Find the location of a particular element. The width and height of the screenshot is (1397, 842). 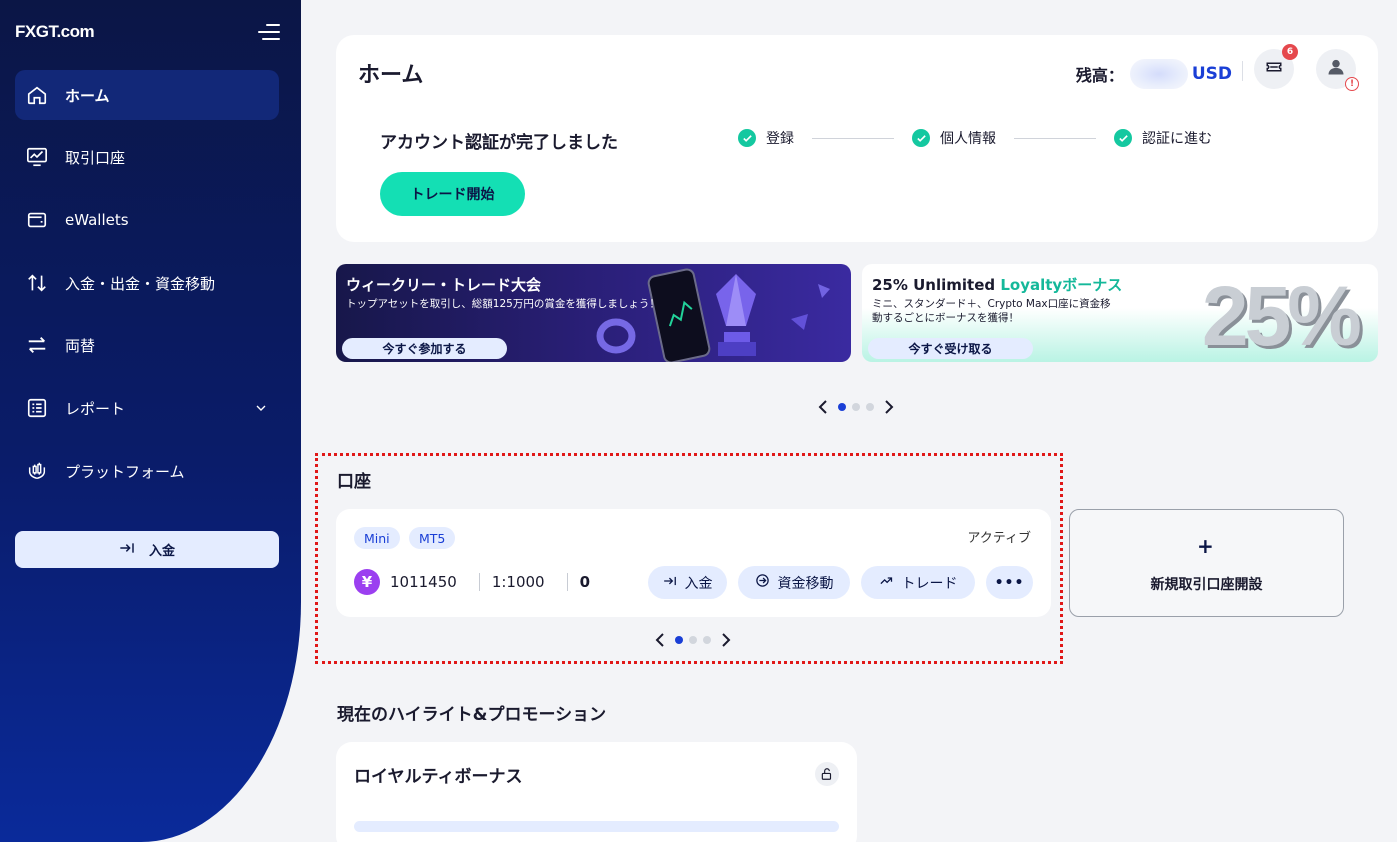

account-number: 1011450 is located at coordinates (423, 582).